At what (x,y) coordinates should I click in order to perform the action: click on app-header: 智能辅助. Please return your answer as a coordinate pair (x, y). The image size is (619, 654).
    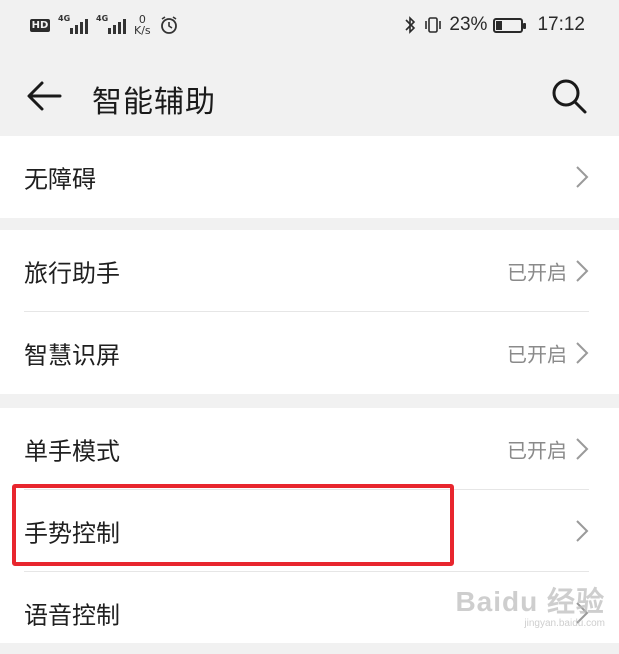
    Looking at the image, I should click on (309, 97).